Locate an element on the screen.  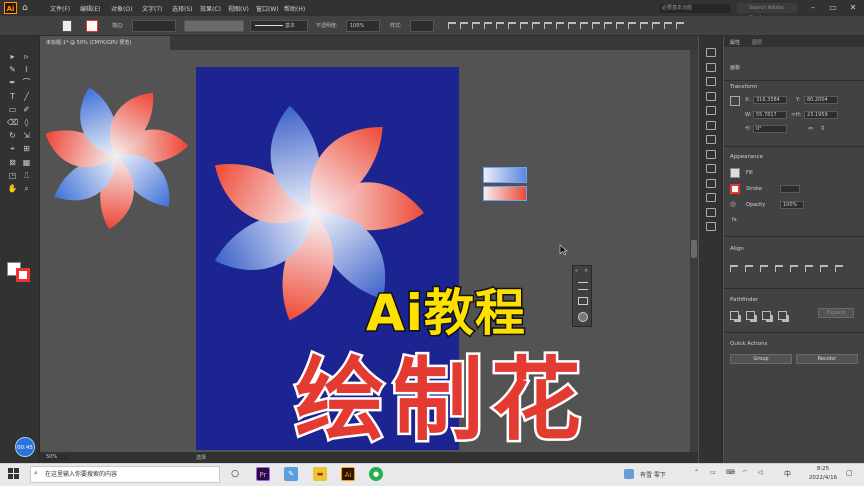
collapse-icon: « is located at coordinates (576, 271).